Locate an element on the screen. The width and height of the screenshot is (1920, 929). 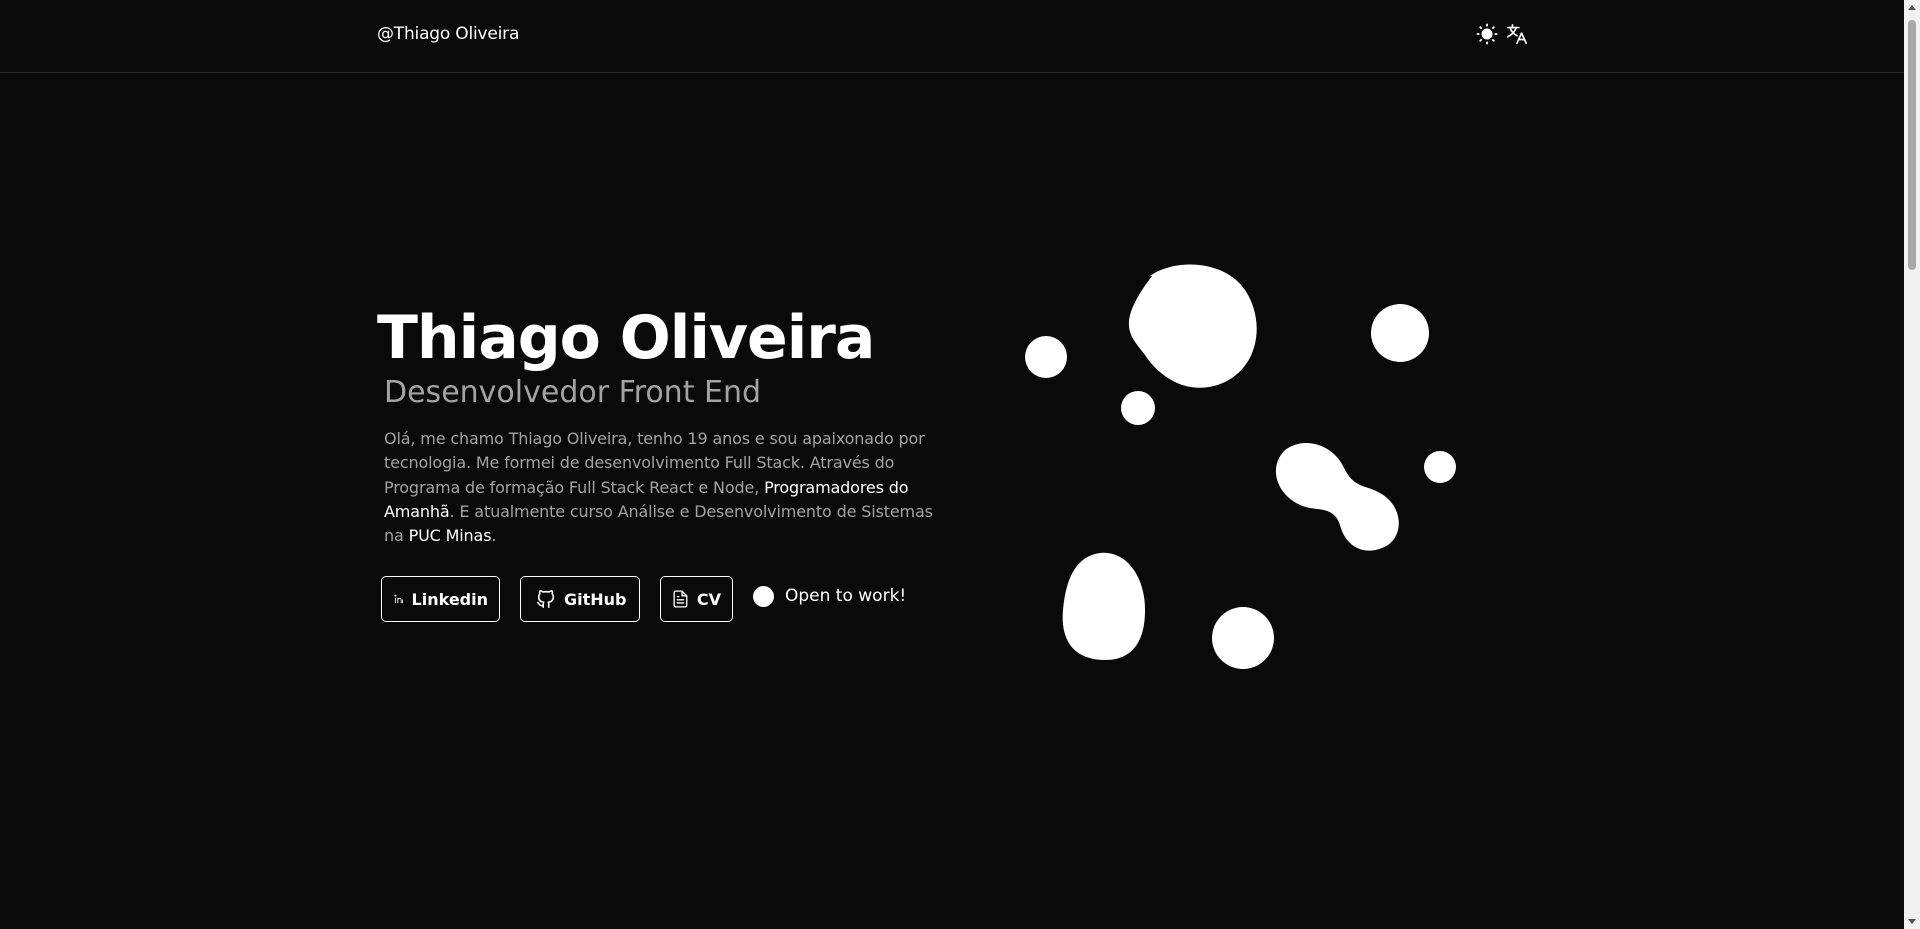
blob-illustration is located at coordinates (1240, 466).